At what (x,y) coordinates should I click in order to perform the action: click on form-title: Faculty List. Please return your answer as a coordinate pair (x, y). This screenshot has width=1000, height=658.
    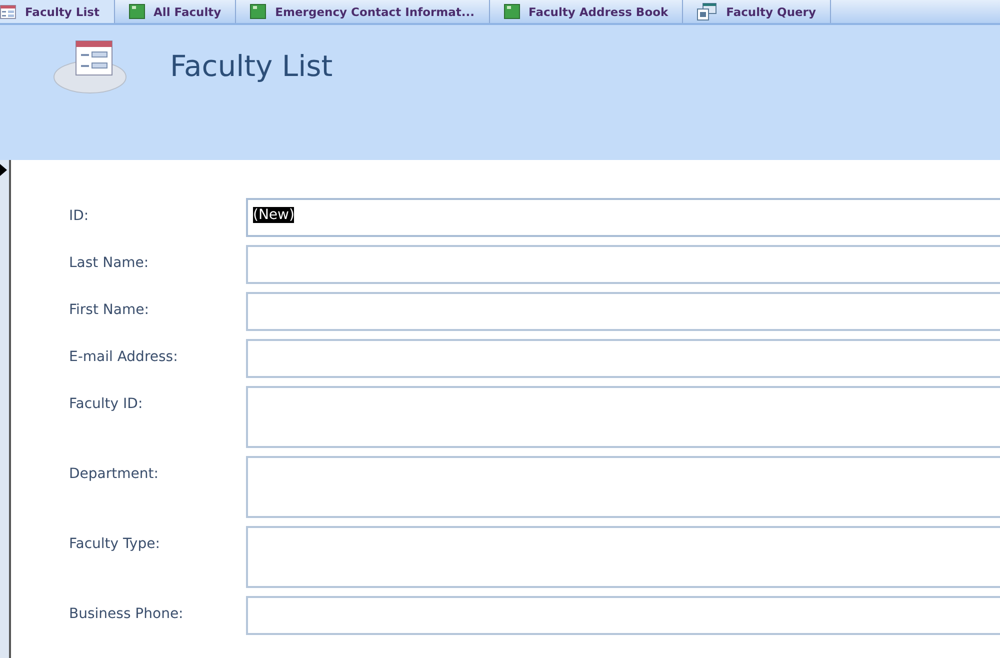
    Looking at the image, I should click on (251, 66).